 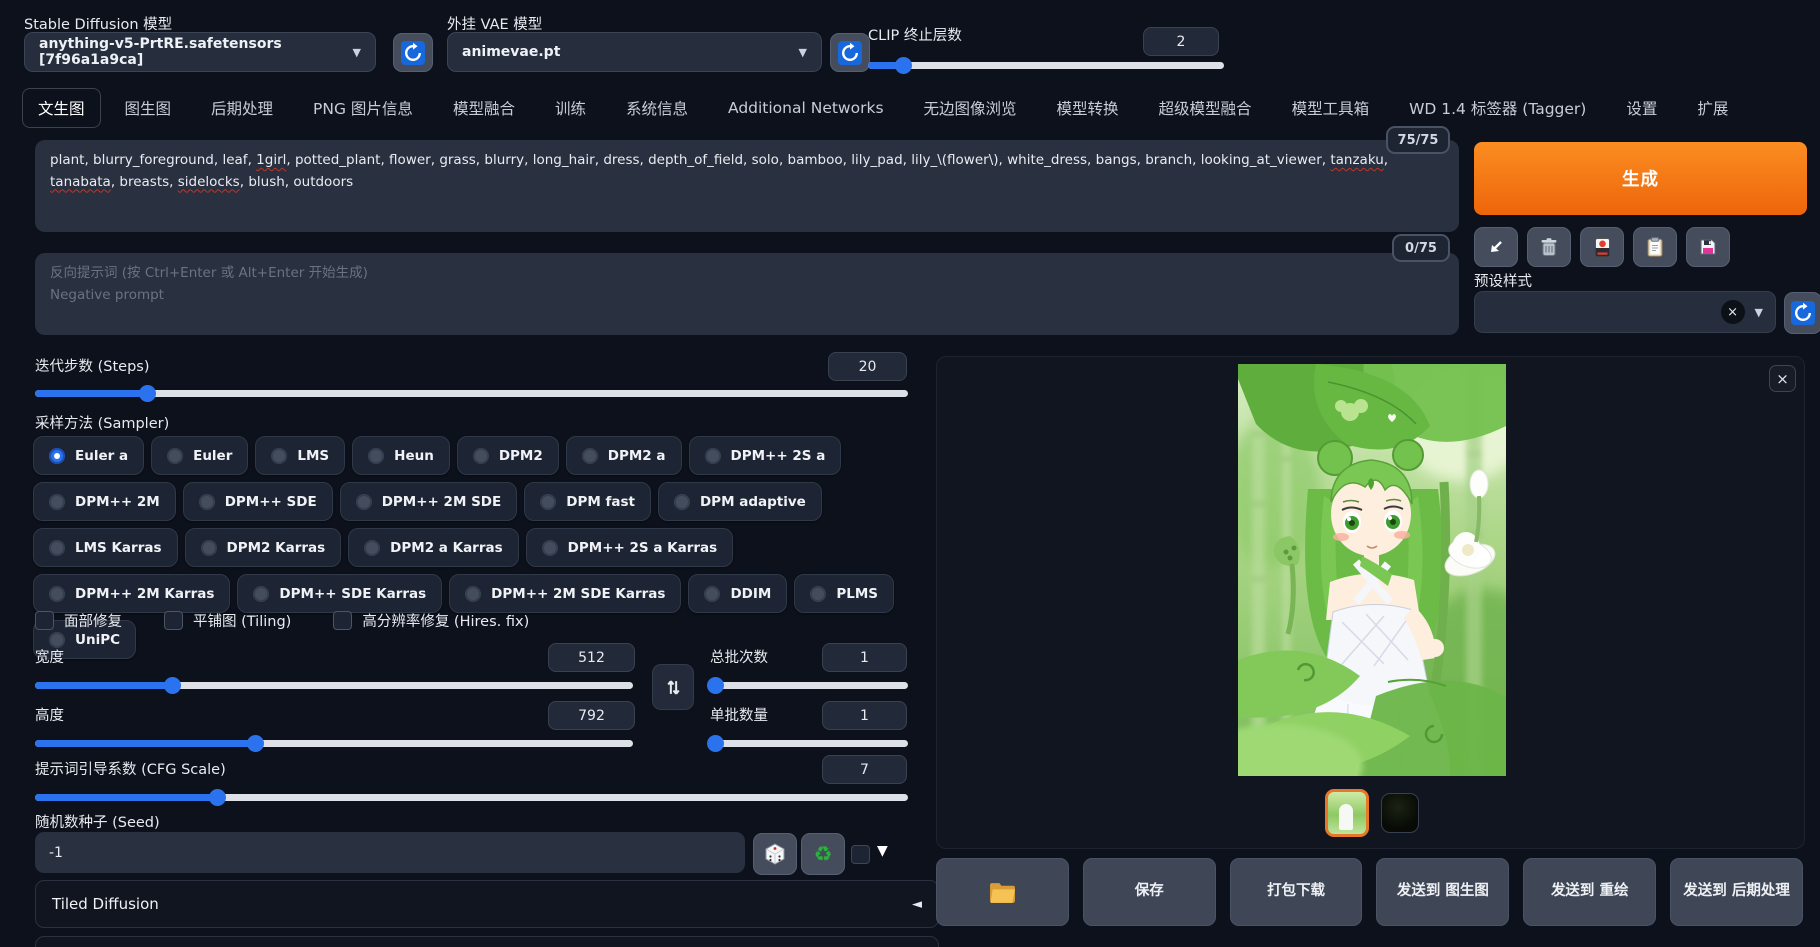 What do you see at coordinates (1802, 313) in the screenshot?
I see `preset-refresh-button` at bounding box center [1802, 313].